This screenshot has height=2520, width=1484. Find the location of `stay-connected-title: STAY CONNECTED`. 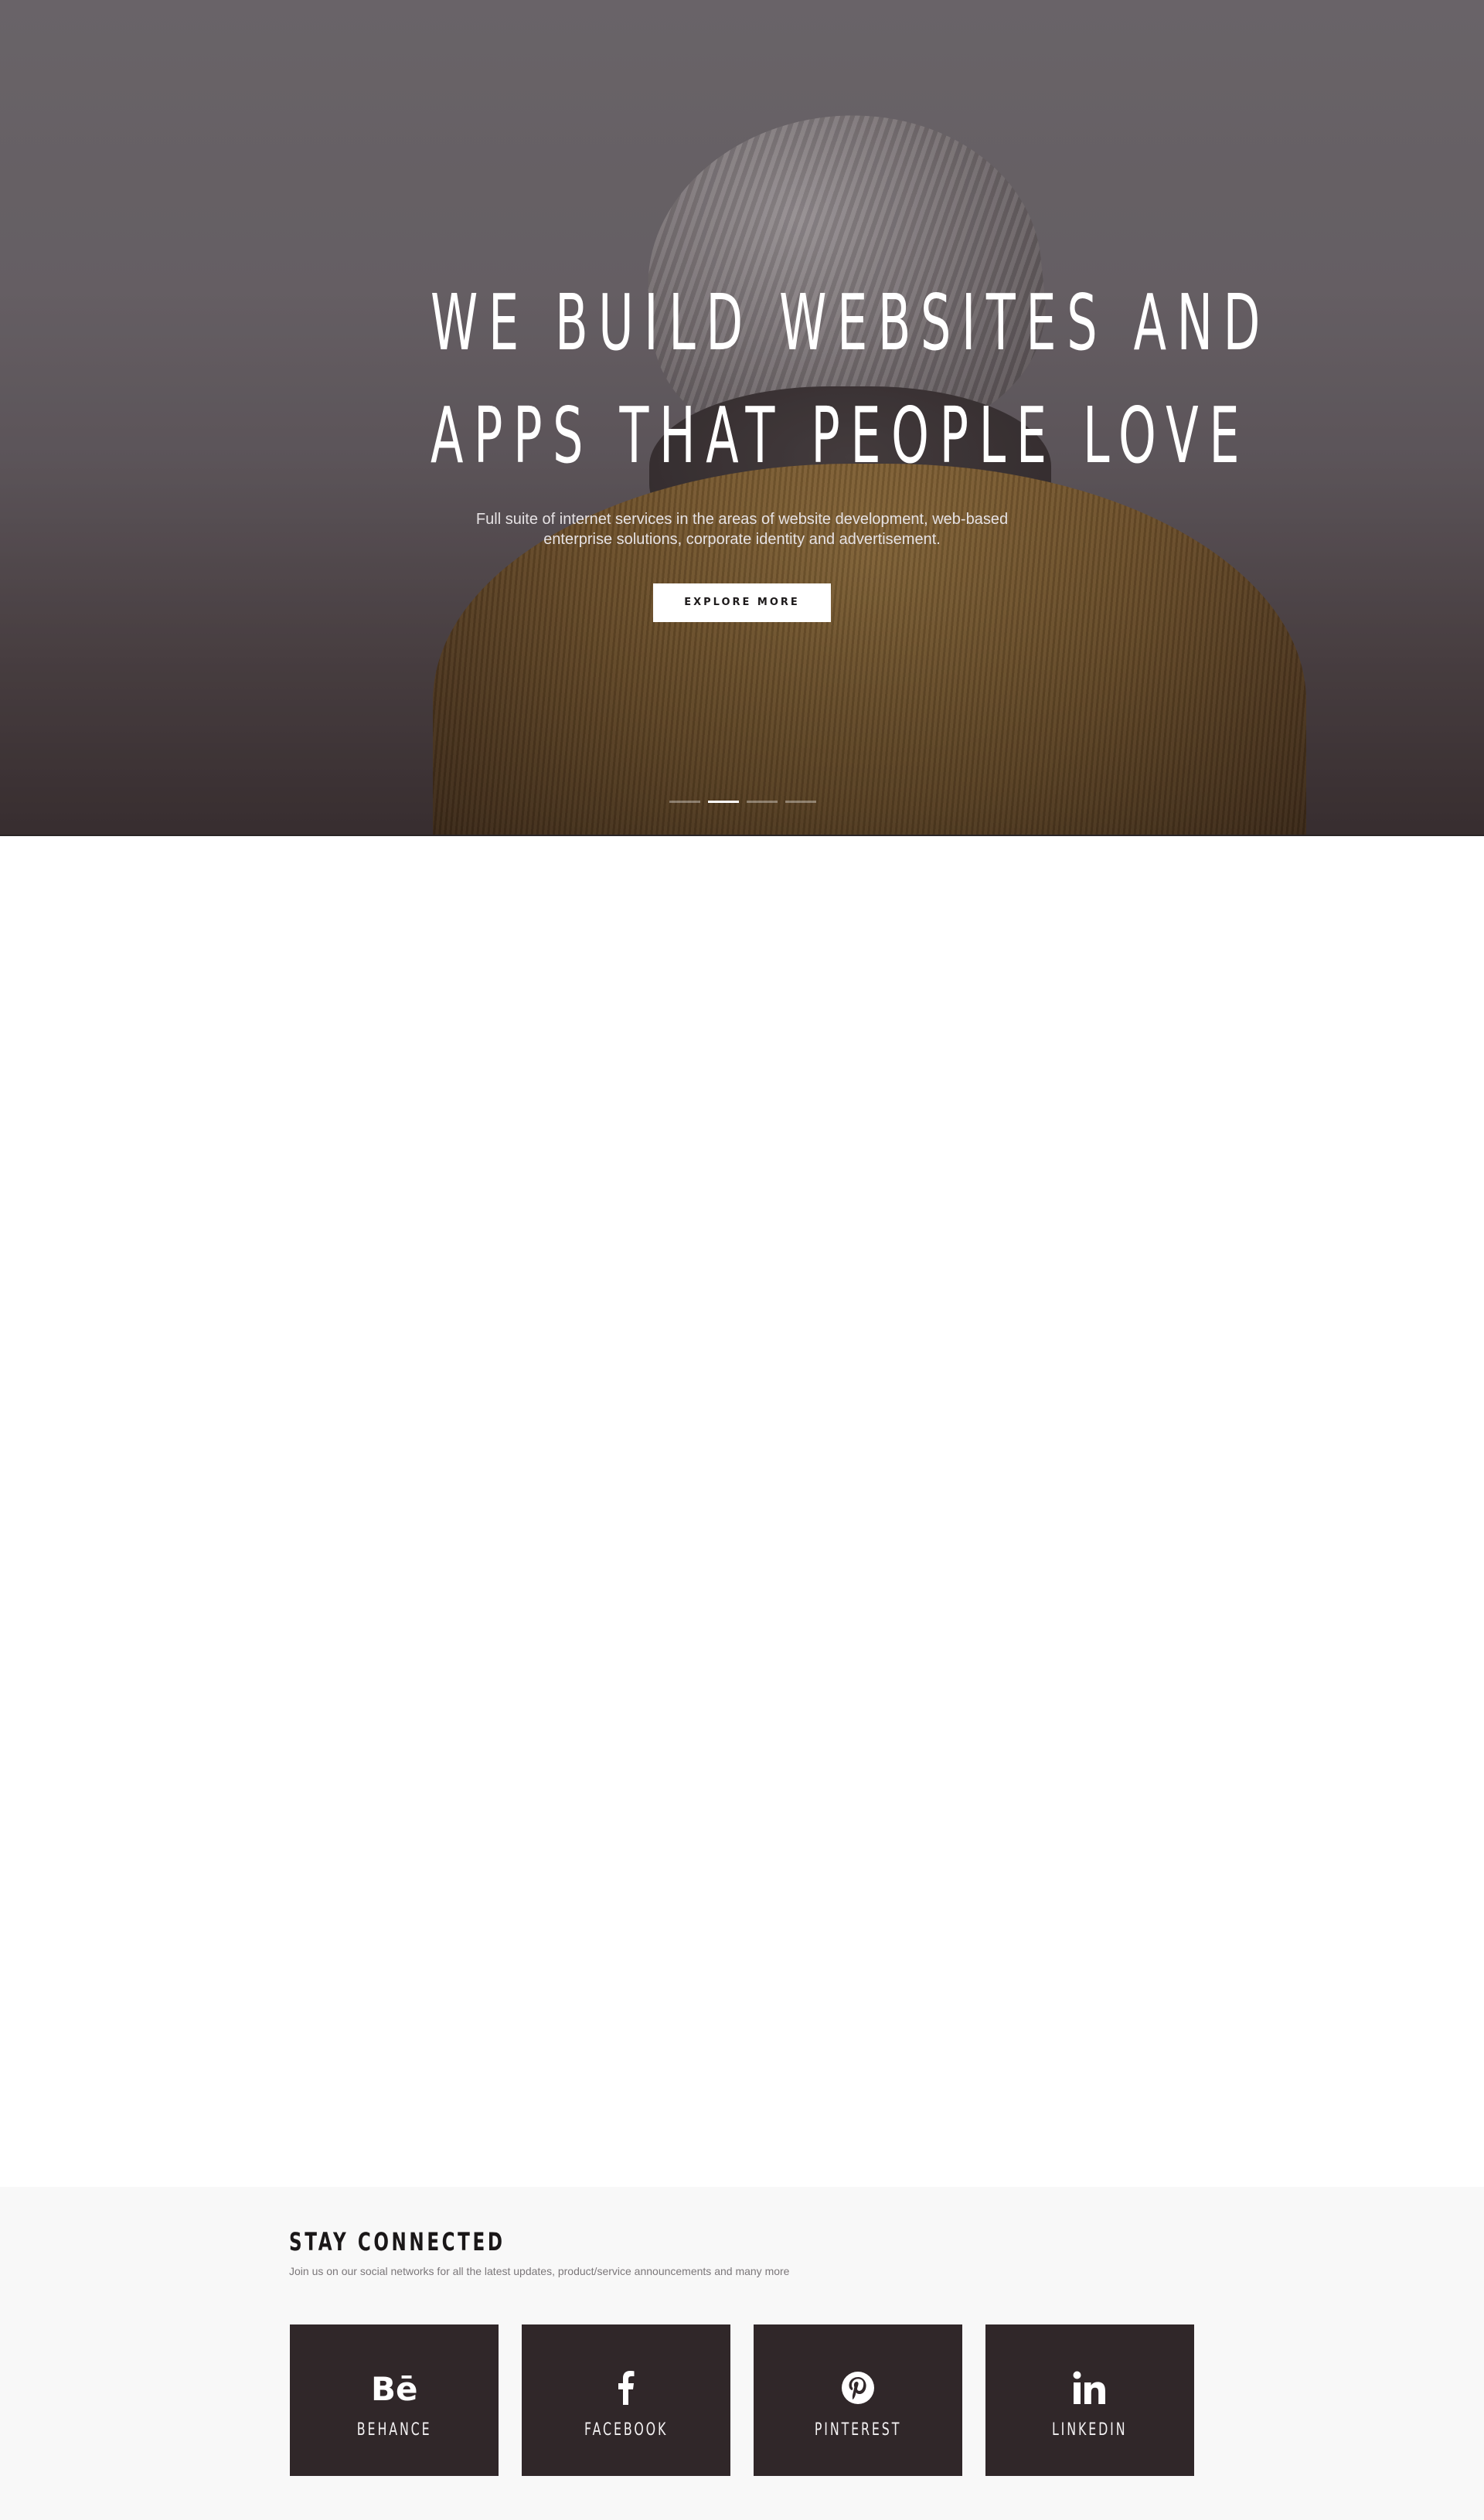

stay-connected-title: STAY CONNECTED is located at coordinates (397, 2241).